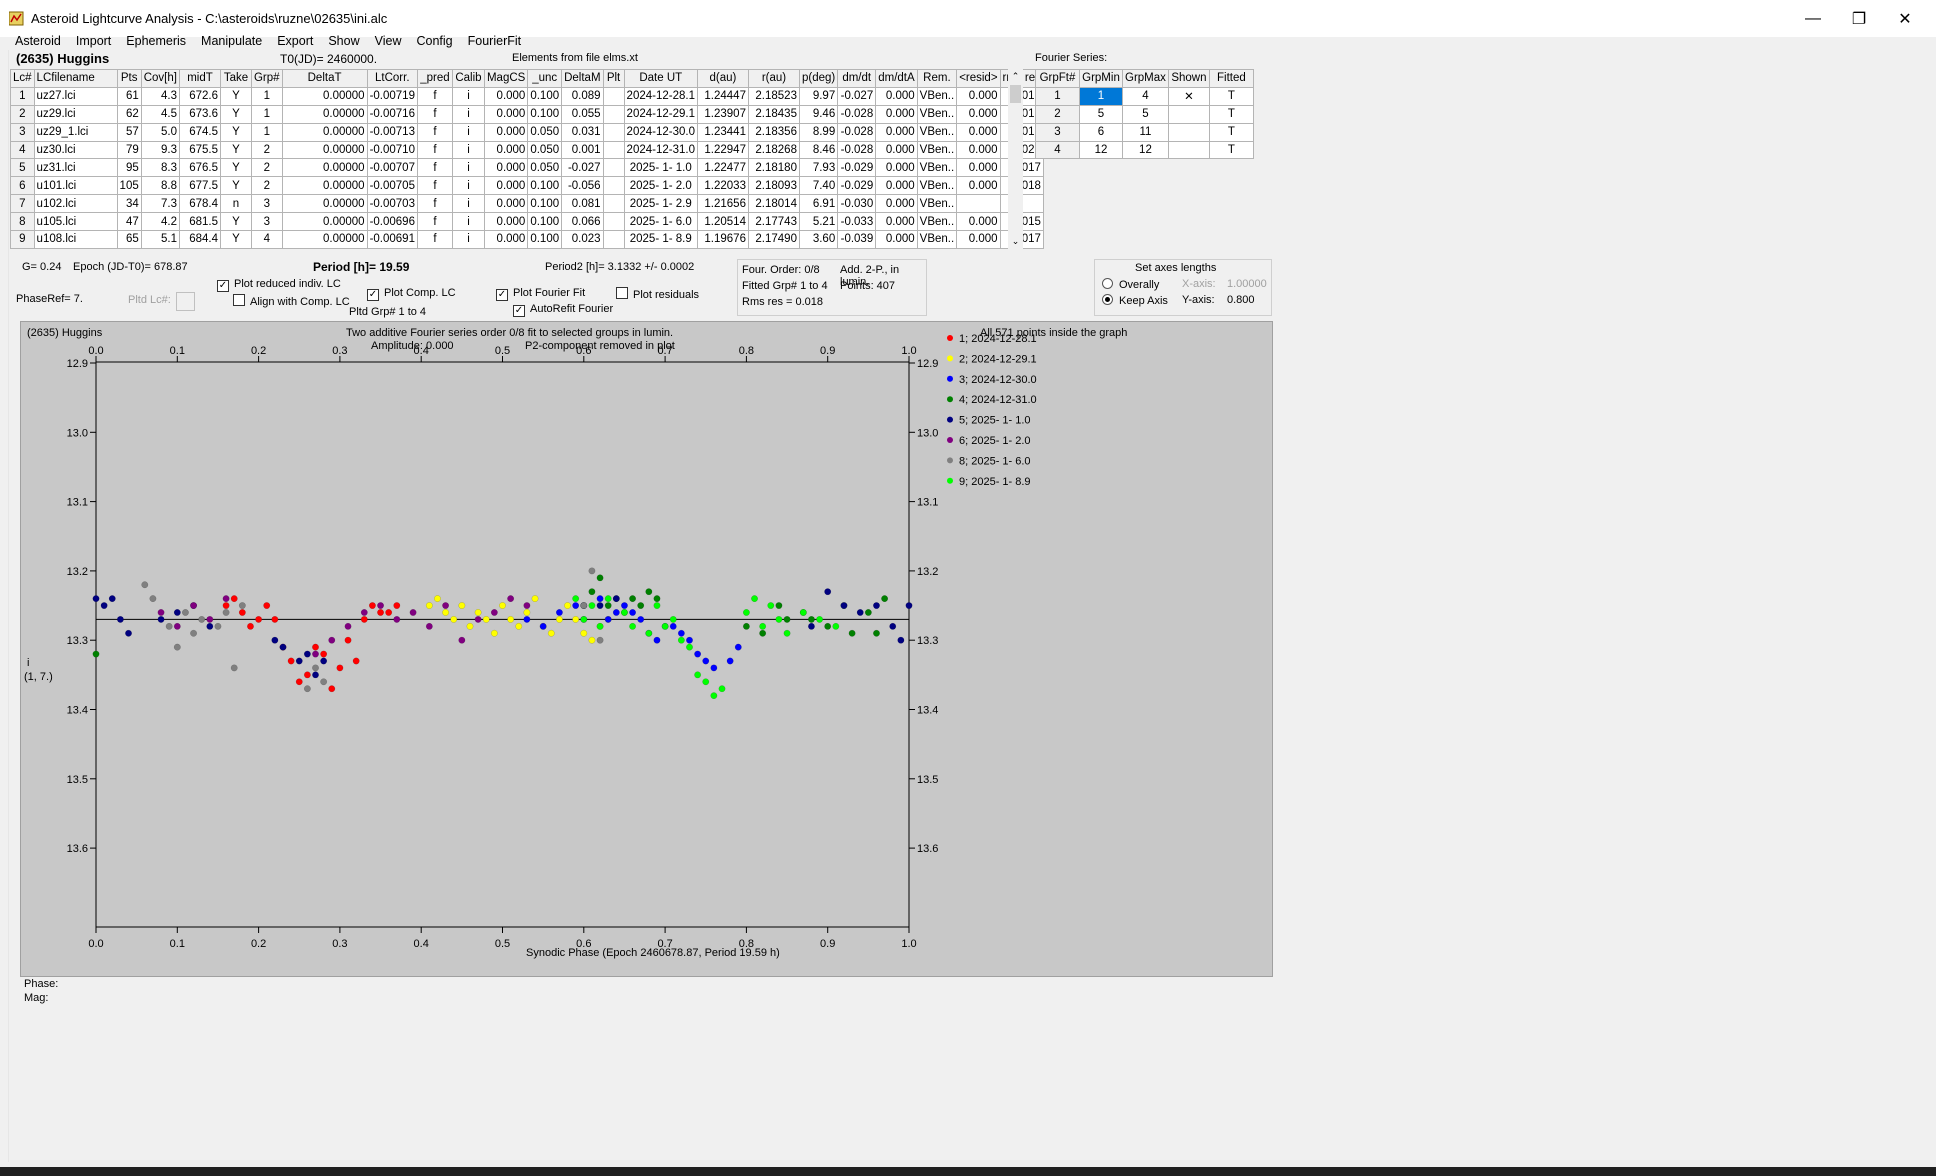 Image resolution: width=1936 pixels, height=1176 pixels. What do you see at coordinates (75, 114) in the screenshot?
I see `table-cell: uz29.lci` at bounding box center [75, 114].